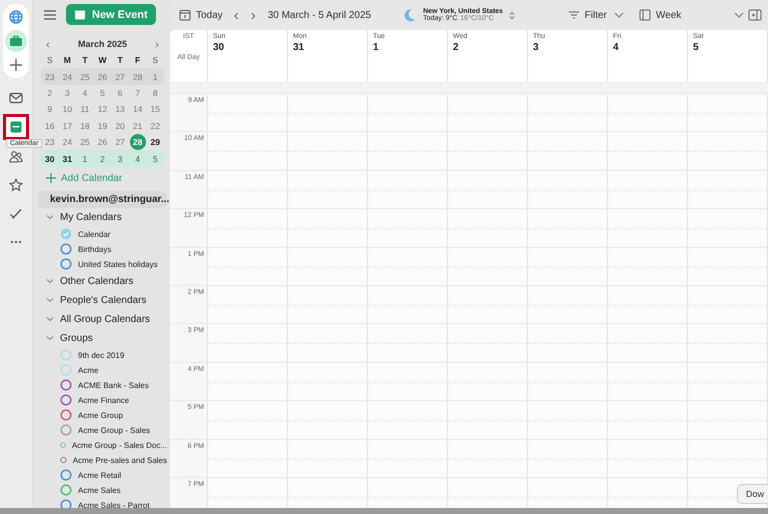  What do you see at coordinates (137, 93) in the screenshot?
I see `date: 7` at bounding box center [137, 93].